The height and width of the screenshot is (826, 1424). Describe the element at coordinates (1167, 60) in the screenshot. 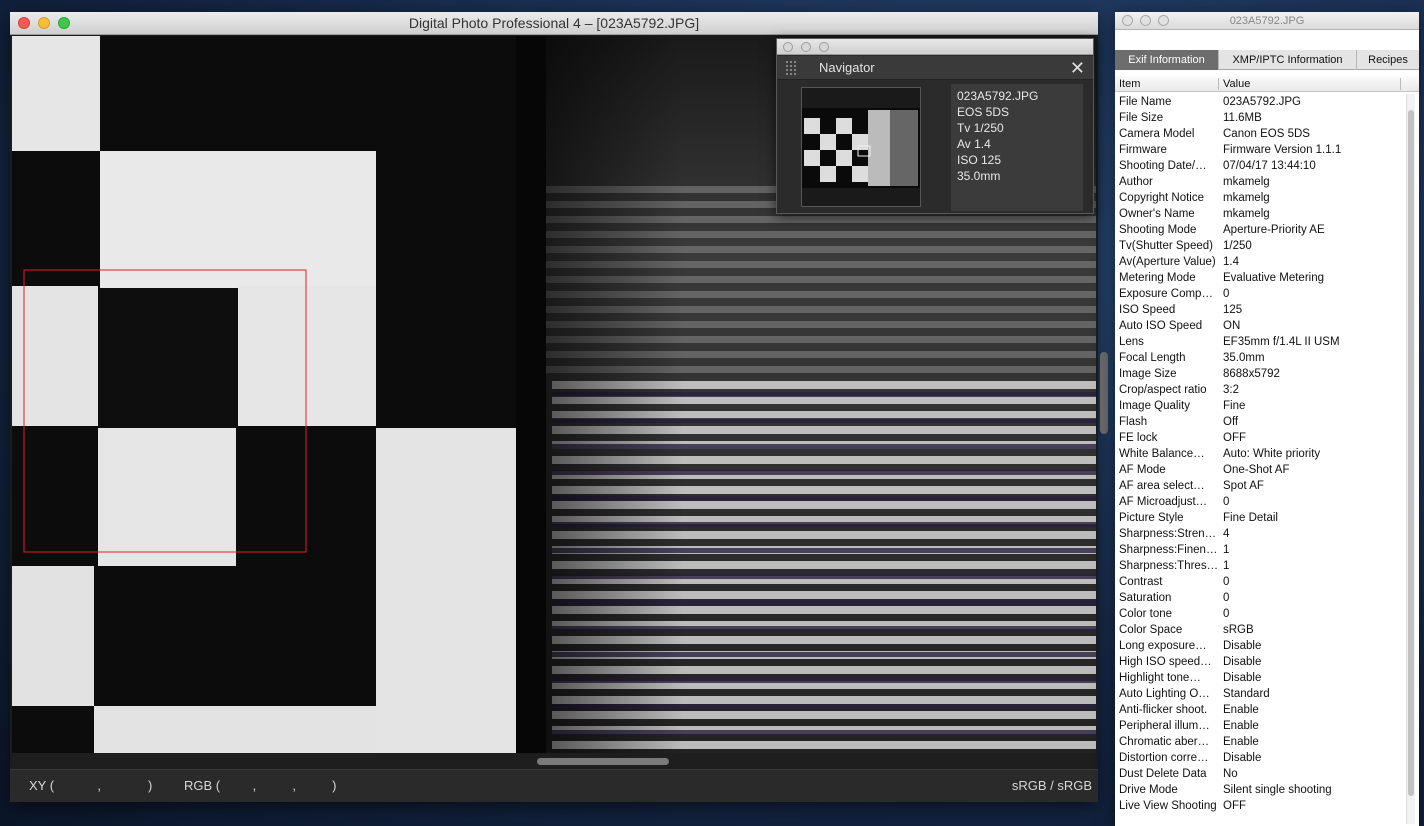

I see `tab-exif-information: Exif Information` at that location.